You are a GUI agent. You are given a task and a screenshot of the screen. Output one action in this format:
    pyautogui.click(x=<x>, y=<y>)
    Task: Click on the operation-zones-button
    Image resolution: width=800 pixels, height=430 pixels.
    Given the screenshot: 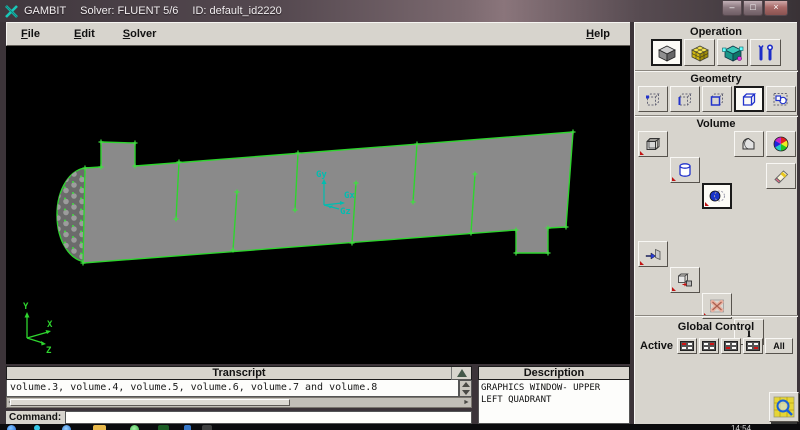 What is the action you would take?
    pyautogui.click(x=732, y=52)
    